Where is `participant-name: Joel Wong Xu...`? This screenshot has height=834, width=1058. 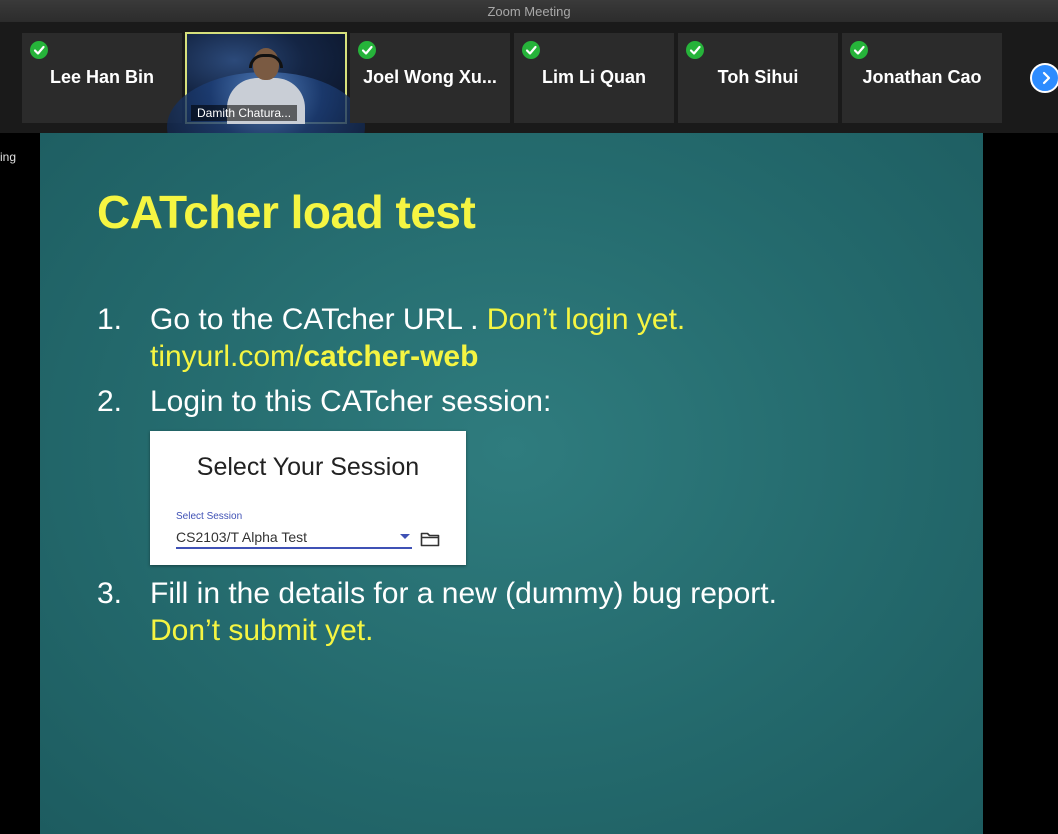 participant-name: Joel Wong Xu... is located at coordinates (430, 77).